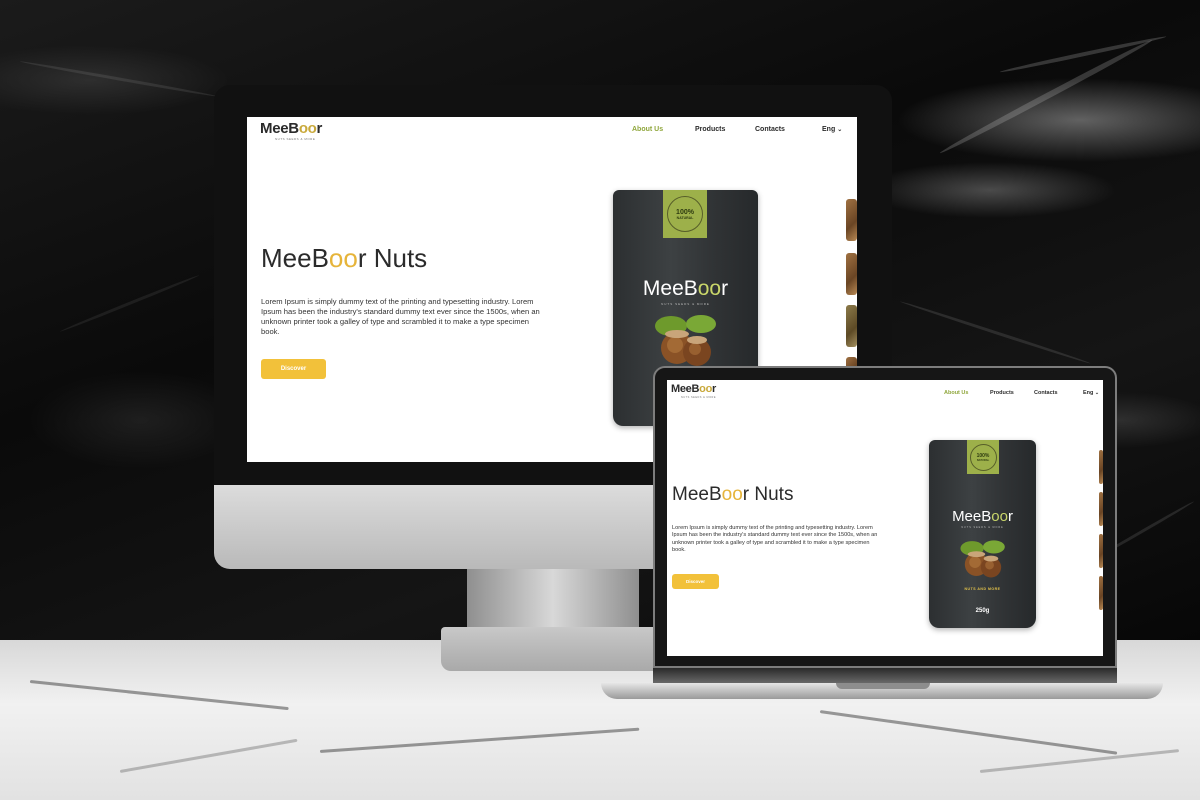 Image resolution: width=1200 pixels, height=800 pixels. I want to click on laptop-hinge, so click(885, 676).